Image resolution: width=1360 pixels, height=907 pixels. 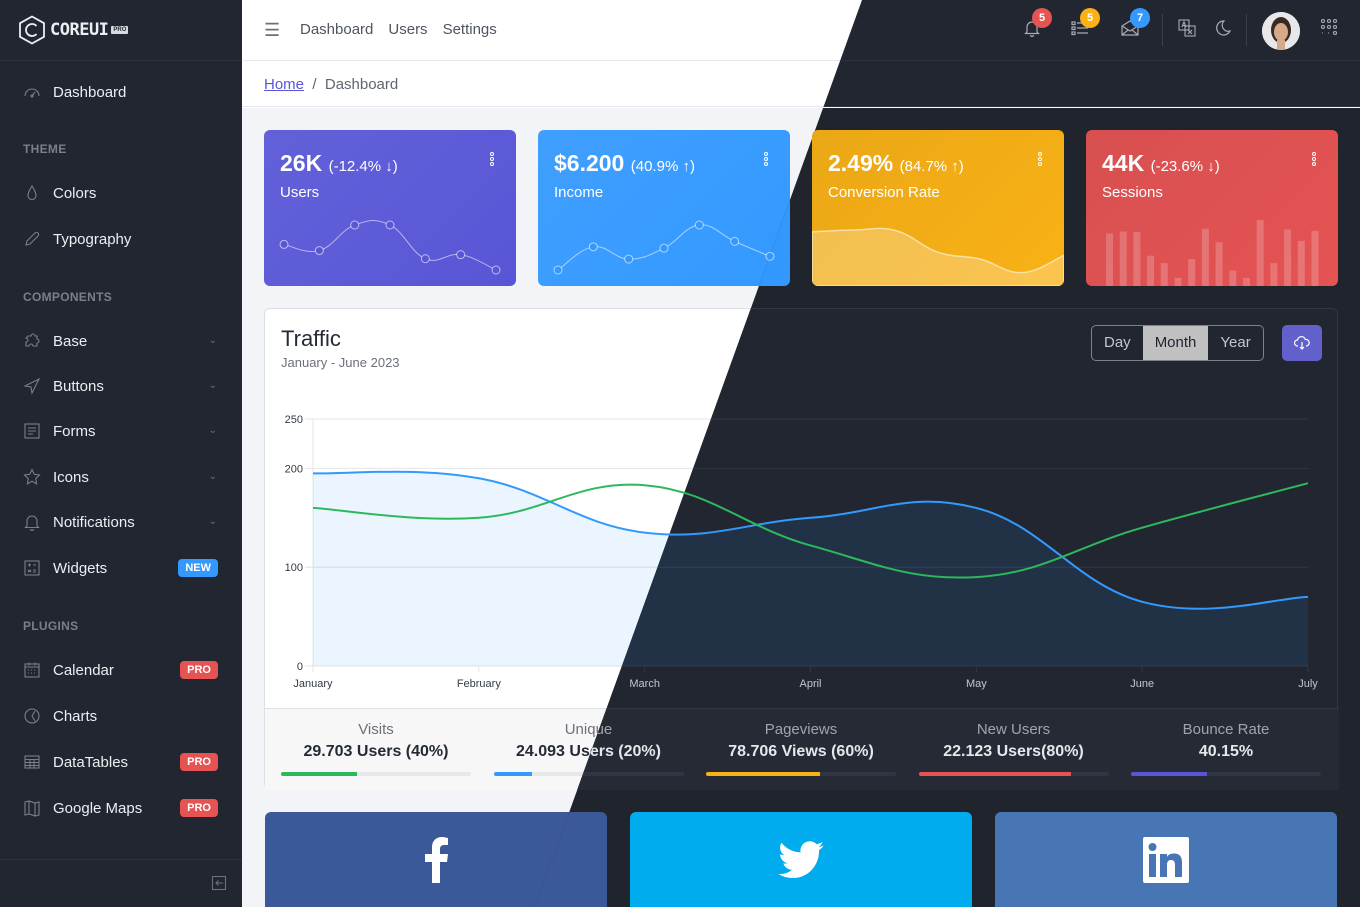 I want to click on stat-value: 29.703 Users (40%), so click(x=376, y=751).